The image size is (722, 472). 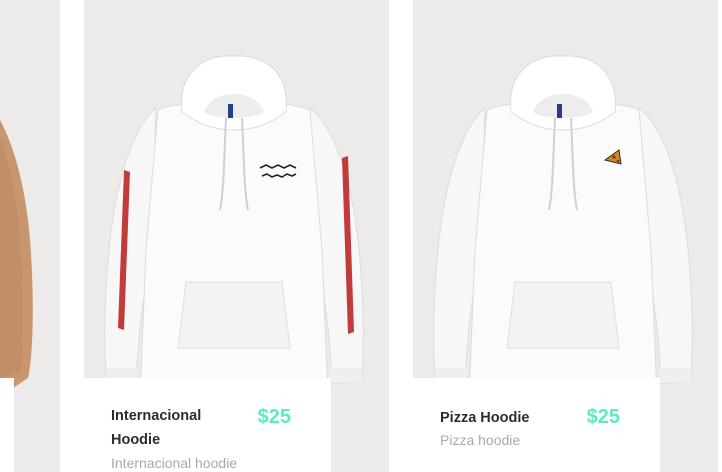 I want to click on product-name: Internacional Hoodie, so click(x=176, y=428).